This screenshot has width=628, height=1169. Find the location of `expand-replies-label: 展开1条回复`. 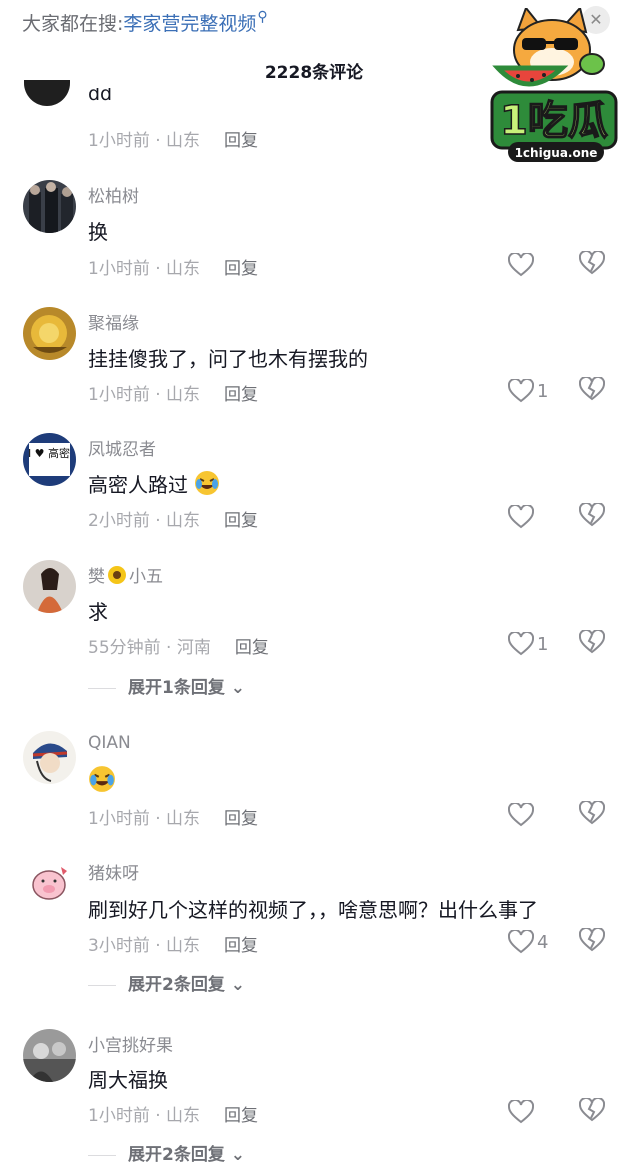

expand-replies-label: 展开1条回复 is located at coordinates (176, 688).